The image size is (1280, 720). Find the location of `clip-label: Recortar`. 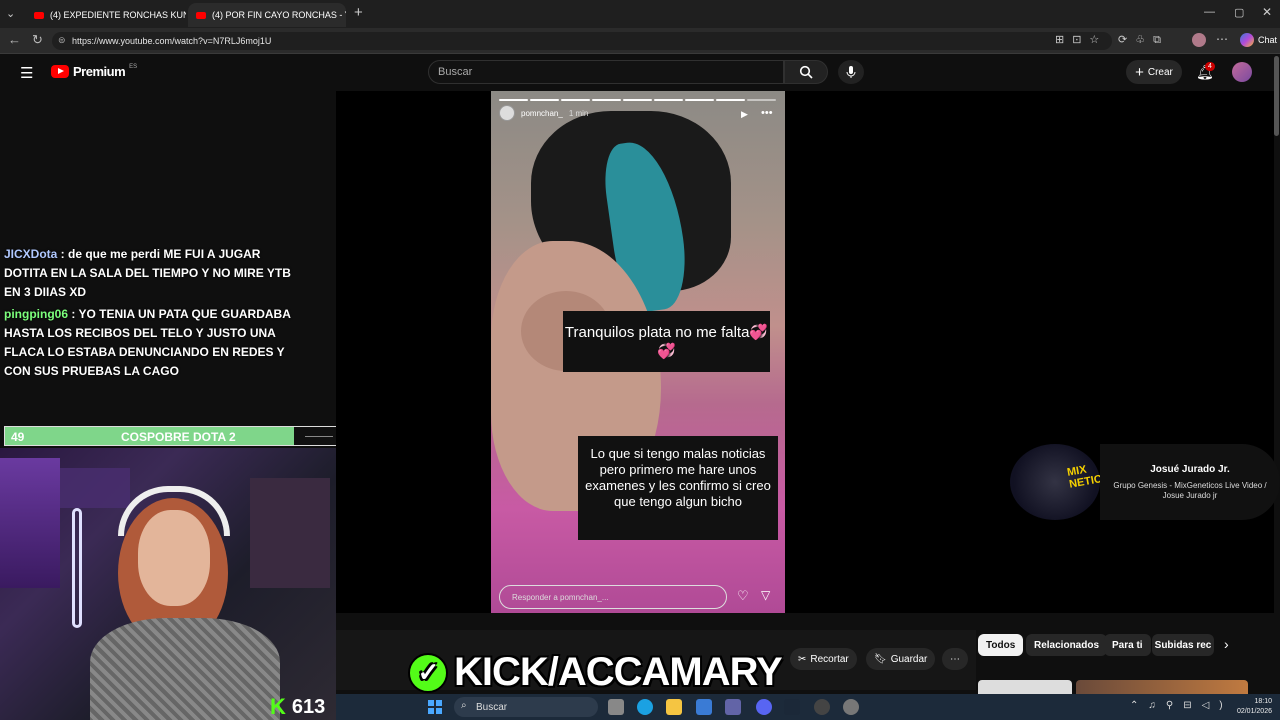

clip-label: Recortar is located at coordinates (829, 659).